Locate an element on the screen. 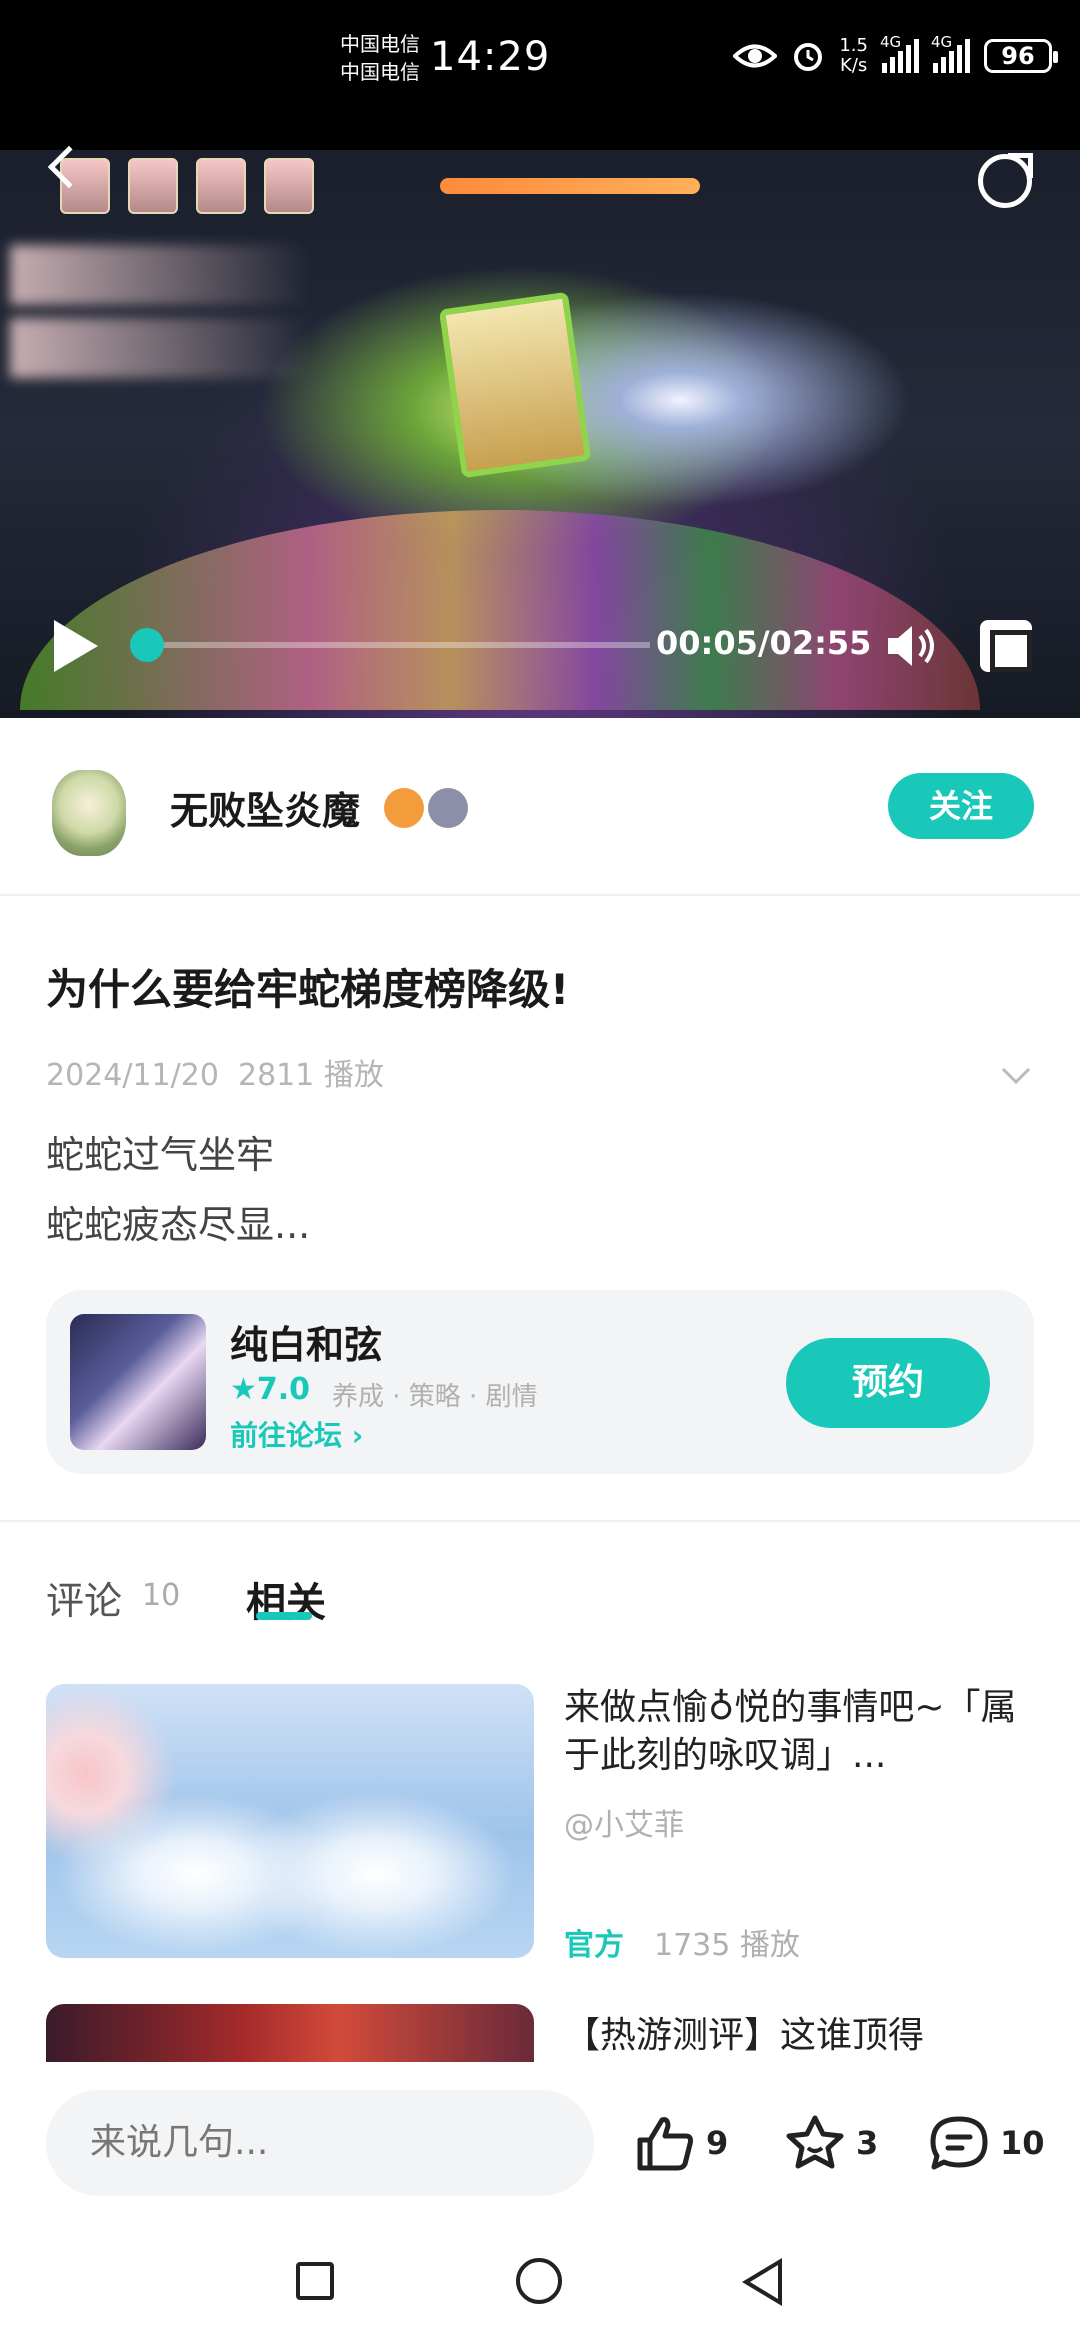 Image resolution: width=1080 pixels, height=2338 pixels. divider is located at coordinates (540, 1521).